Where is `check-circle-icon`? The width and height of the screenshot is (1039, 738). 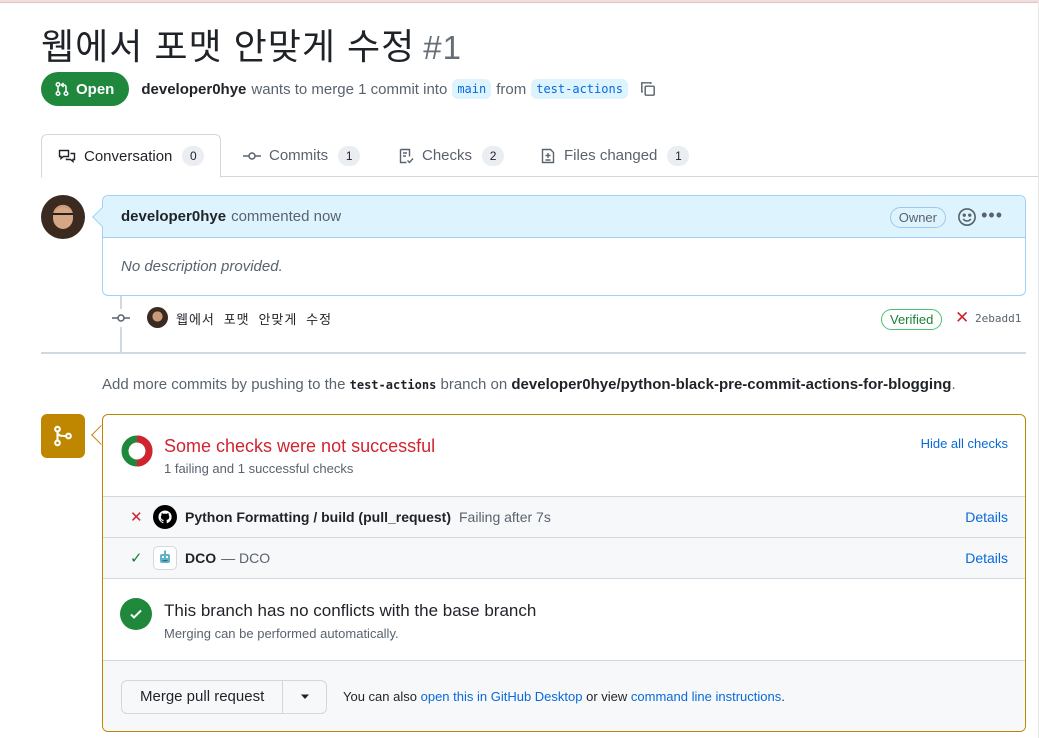 check-circle-icon is located at coordinates (136, 614).